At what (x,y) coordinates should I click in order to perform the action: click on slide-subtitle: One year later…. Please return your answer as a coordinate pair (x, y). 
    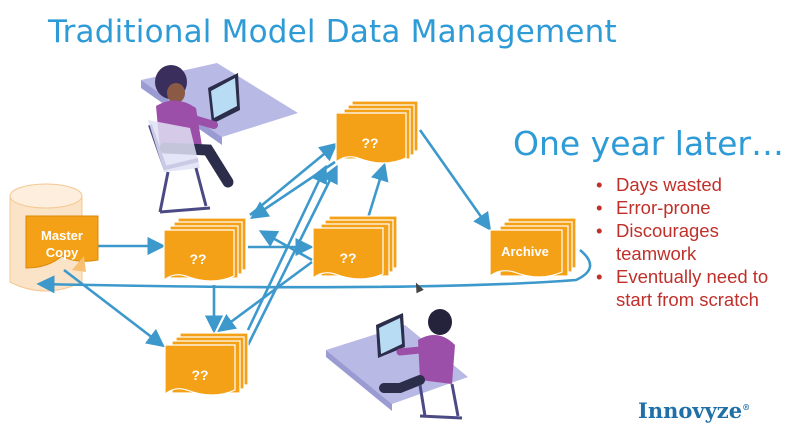
    Looking at the image, I should click on (648, 143).